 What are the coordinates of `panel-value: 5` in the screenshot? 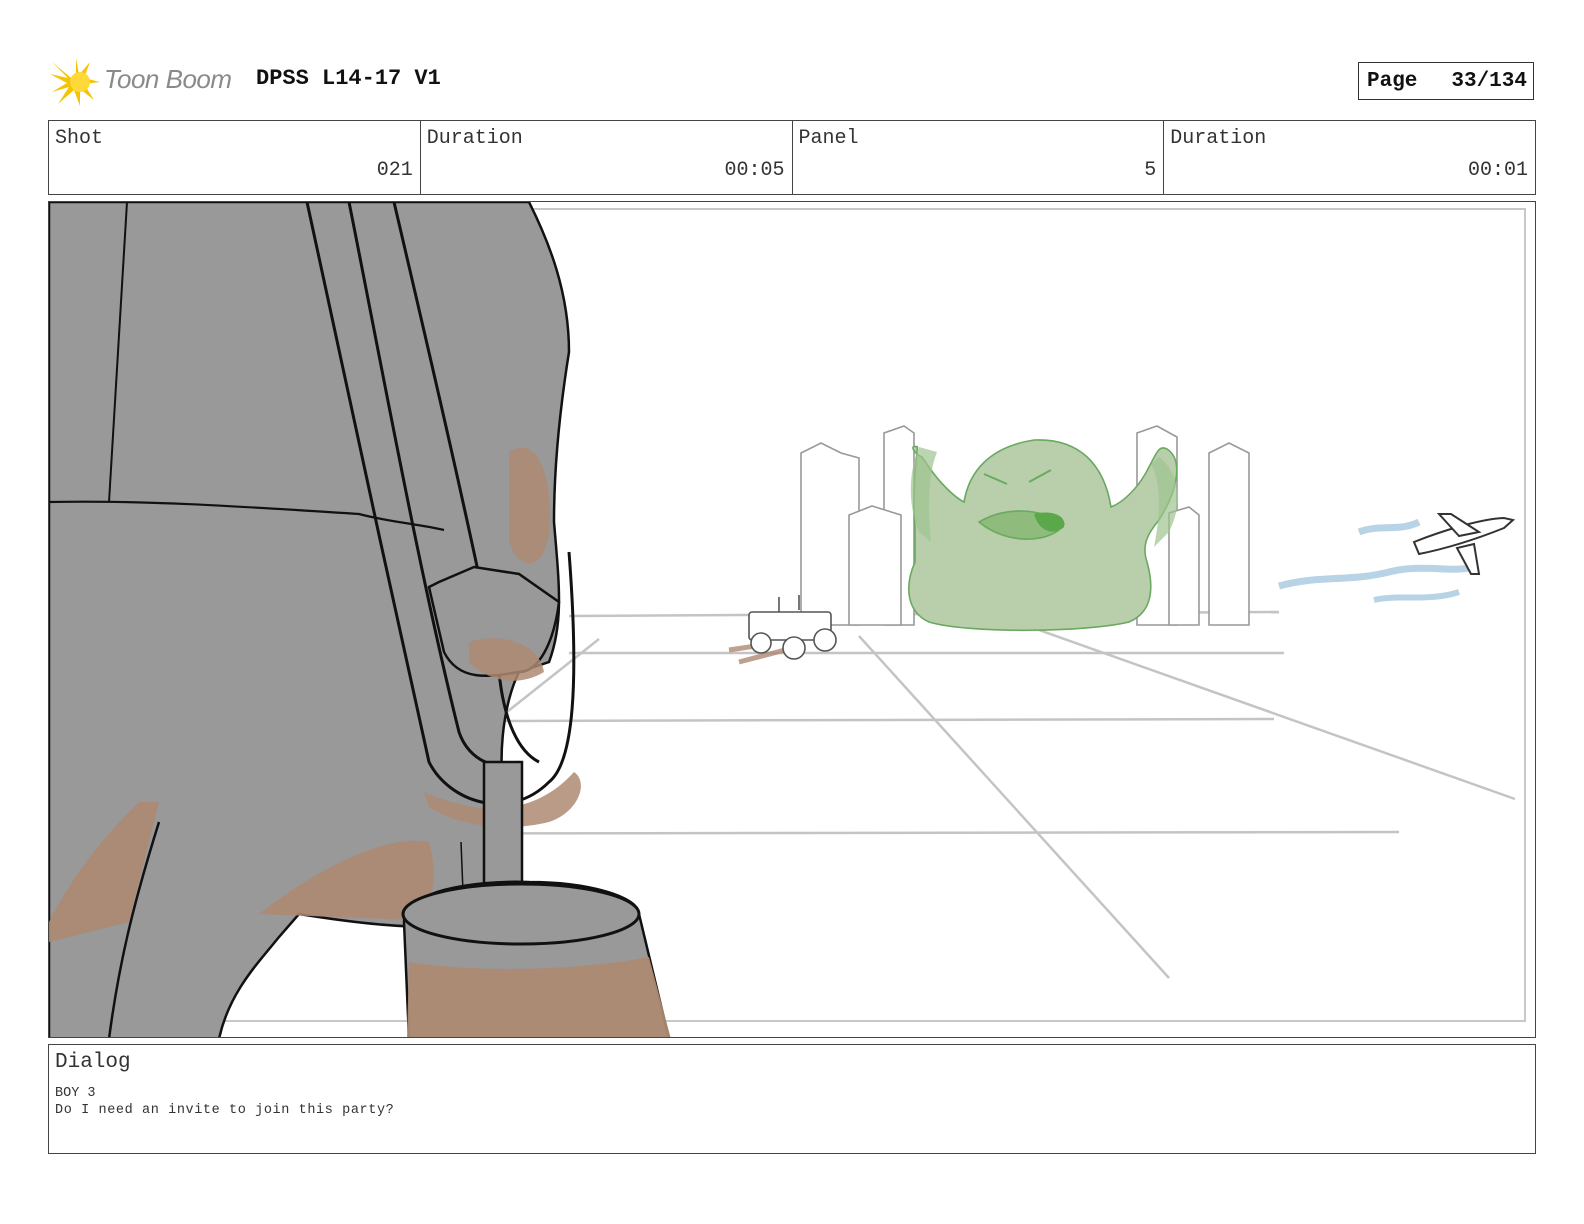 It's located at (1150, 170).